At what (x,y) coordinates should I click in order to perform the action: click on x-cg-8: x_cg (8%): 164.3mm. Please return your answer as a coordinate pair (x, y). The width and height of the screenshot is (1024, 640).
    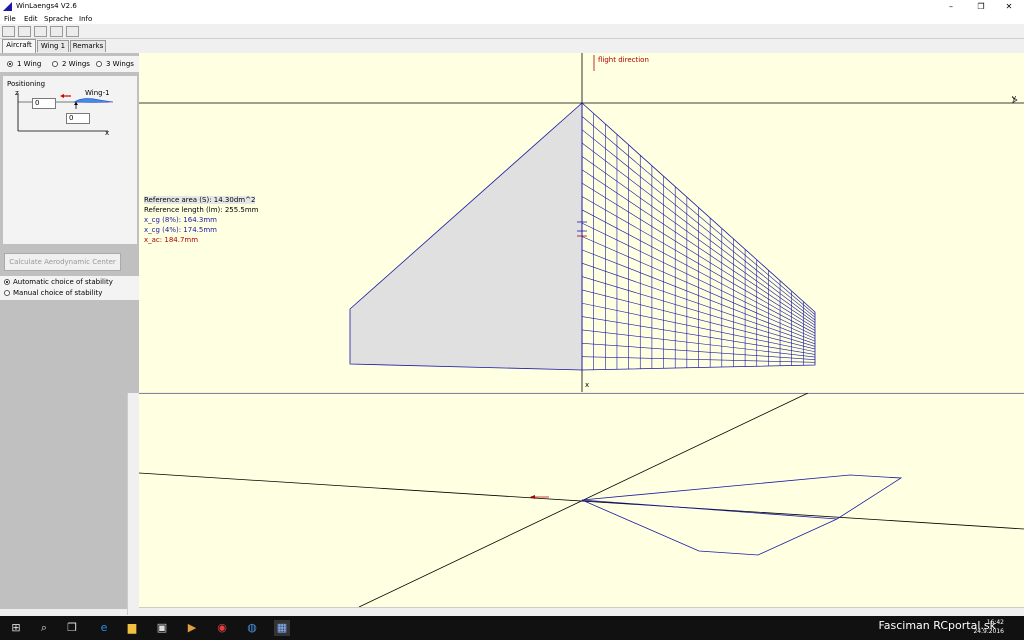
    Looking at the image, I should click on (180, 220).